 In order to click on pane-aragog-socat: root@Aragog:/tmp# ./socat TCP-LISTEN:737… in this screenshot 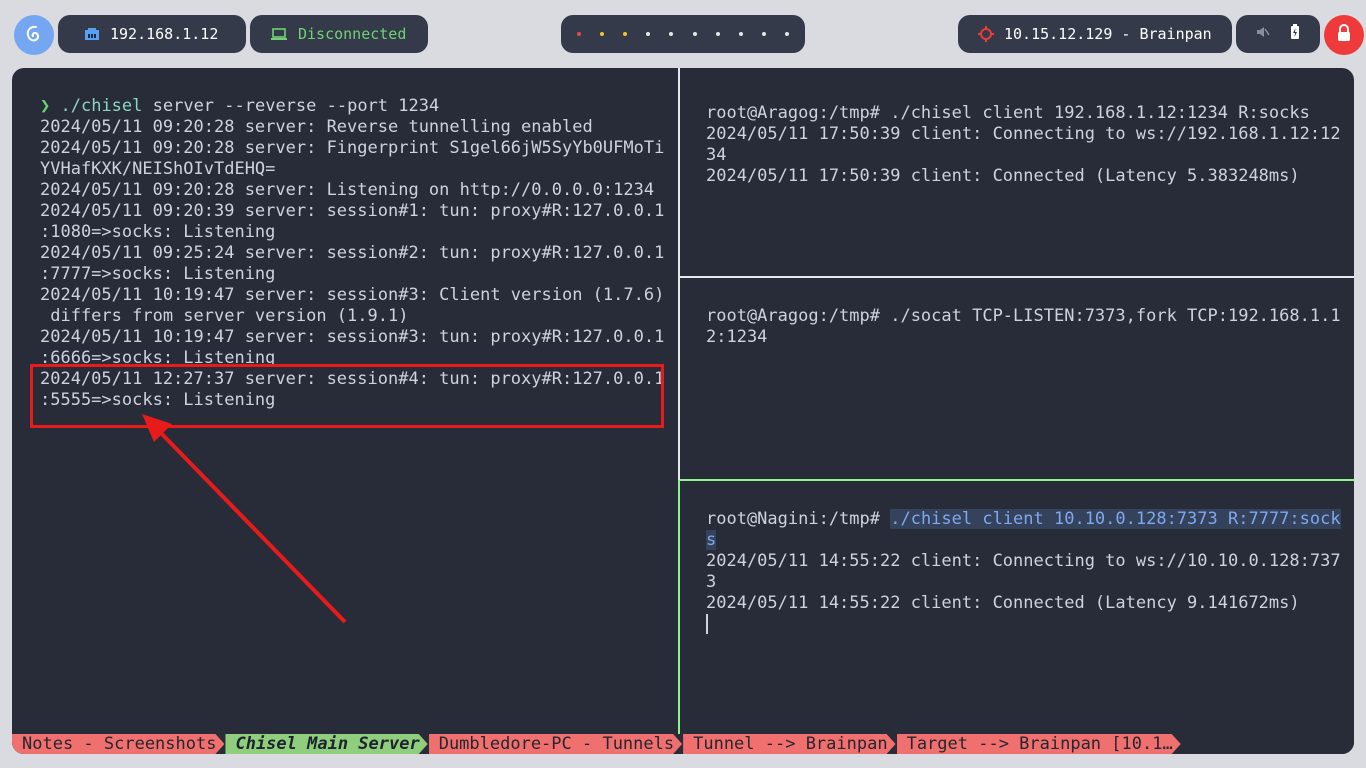, I will do `click(1017, 379)`.